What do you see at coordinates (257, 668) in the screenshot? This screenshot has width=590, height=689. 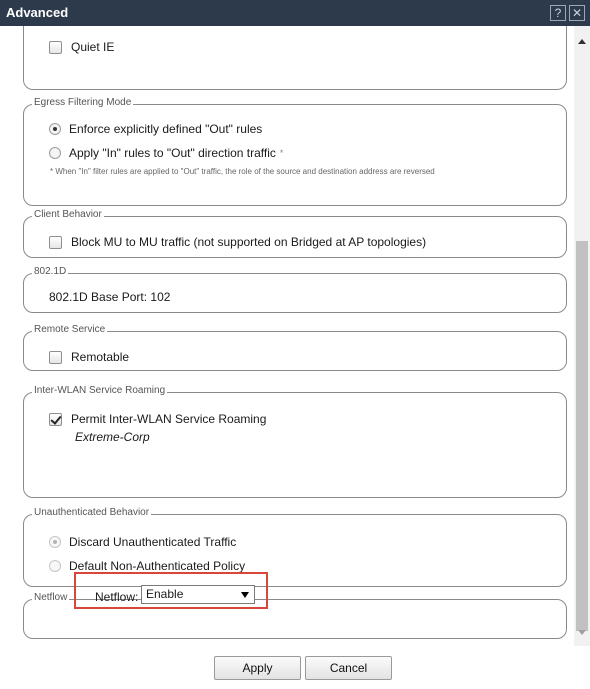 I see `apply-button: Apply` at bounding box center [257, 668].